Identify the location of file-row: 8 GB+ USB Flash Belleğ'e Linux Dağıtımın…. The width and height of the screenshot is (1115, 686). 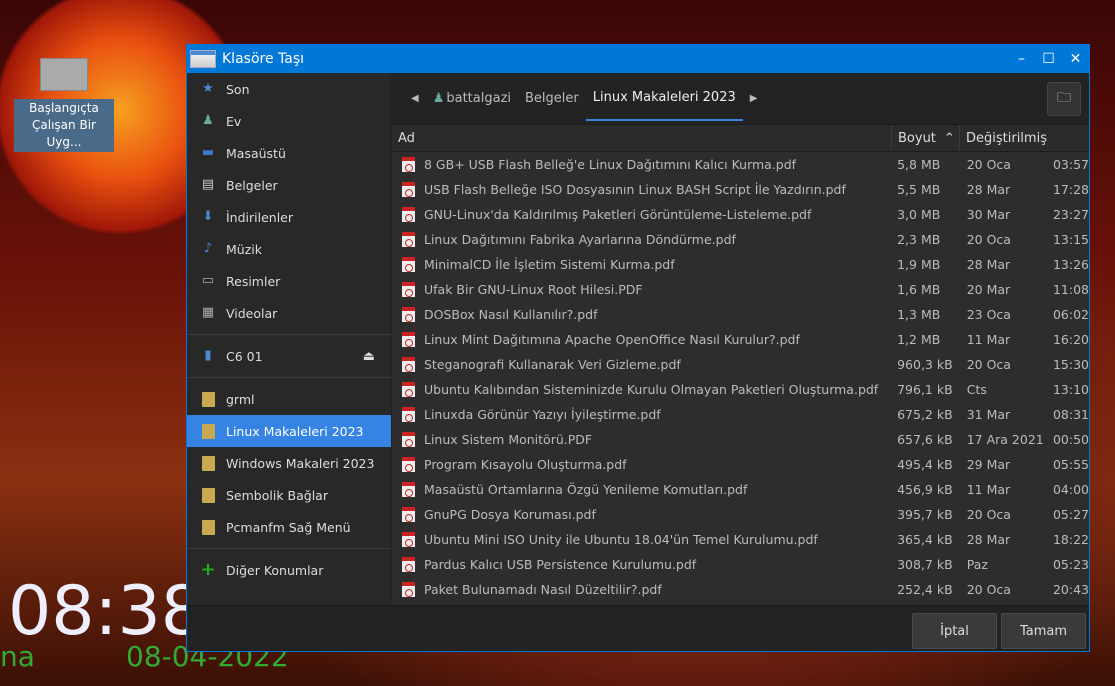
(740, 164).